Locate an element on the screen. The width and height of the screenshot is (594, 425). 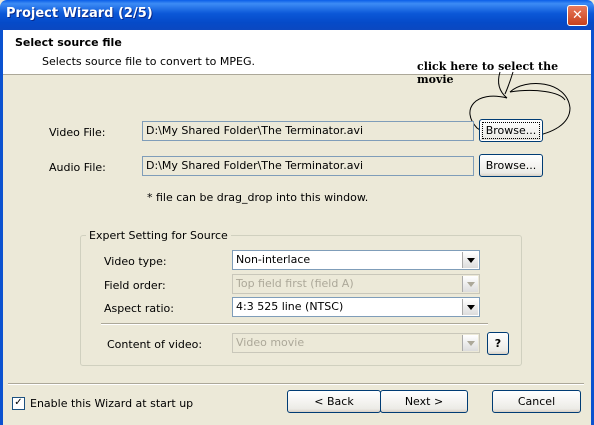
video-file-label: Video File: is located at coordinates (77, 132).